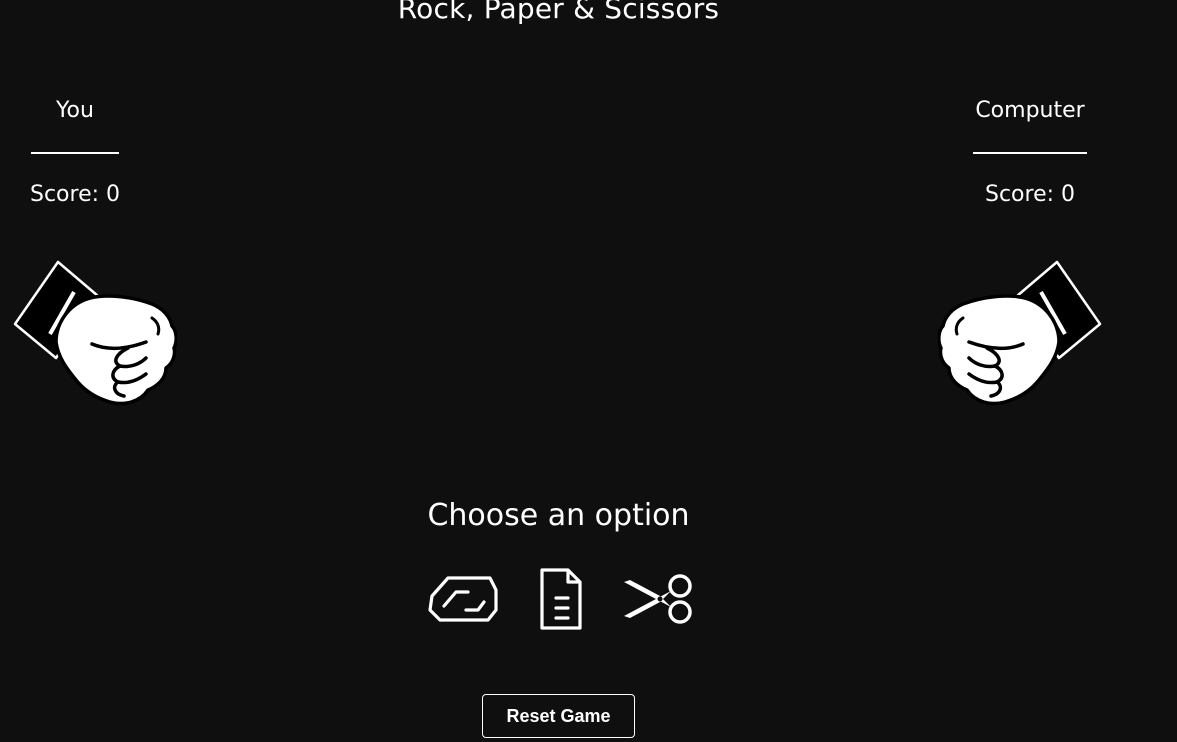  Describe the element at coordinates (558, 716) in the screenshot. I see `reset-game-button: Reset Game` at that location.